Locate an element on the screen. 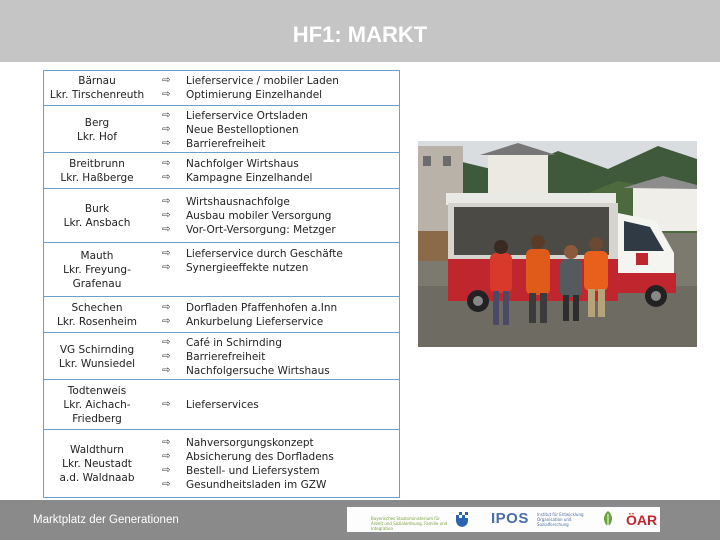 Image resolution: width=720 pixels, height=541 pixels. location-cell: VG Schirnding Lkr. Wunsiedel is located at coordinates (97, 356).